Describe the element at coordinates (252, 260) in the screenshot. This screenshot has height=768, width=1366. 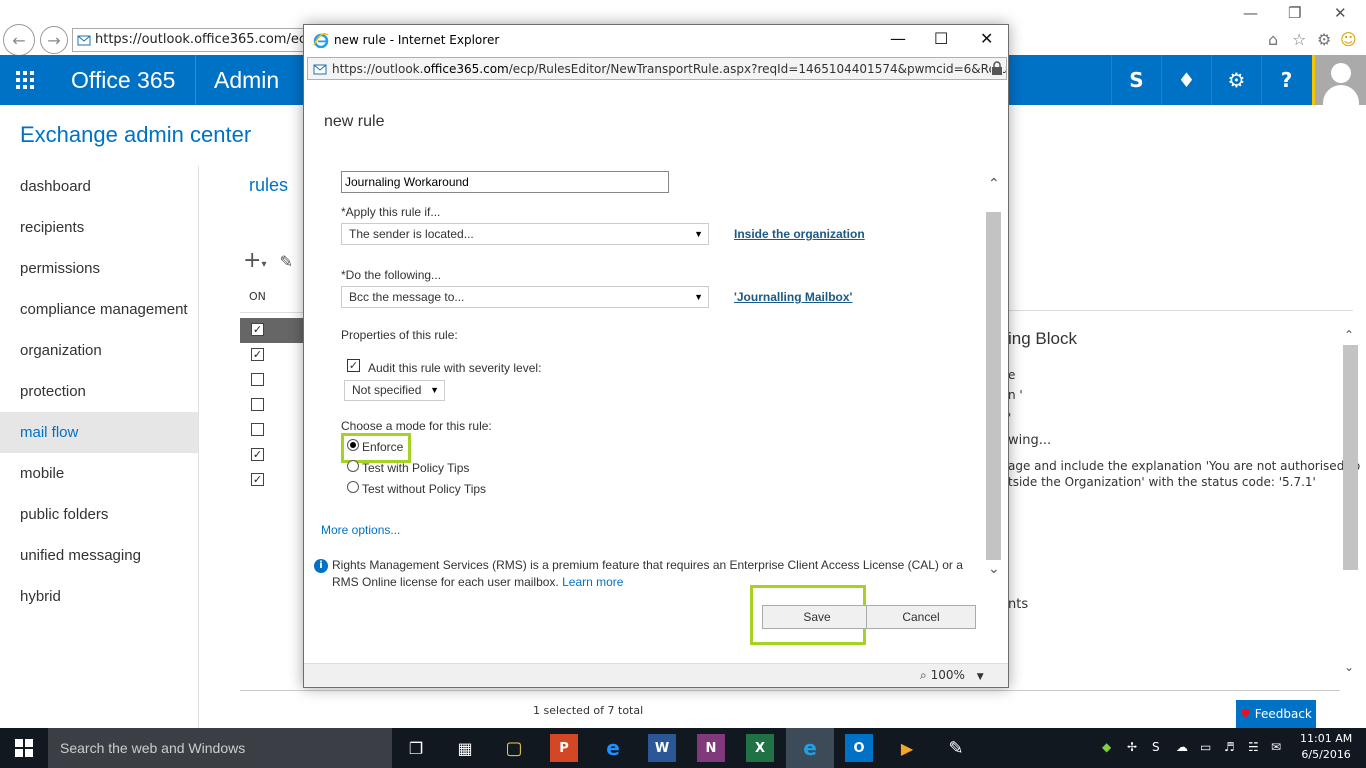
I see `add-rule-icon: +` at that location.